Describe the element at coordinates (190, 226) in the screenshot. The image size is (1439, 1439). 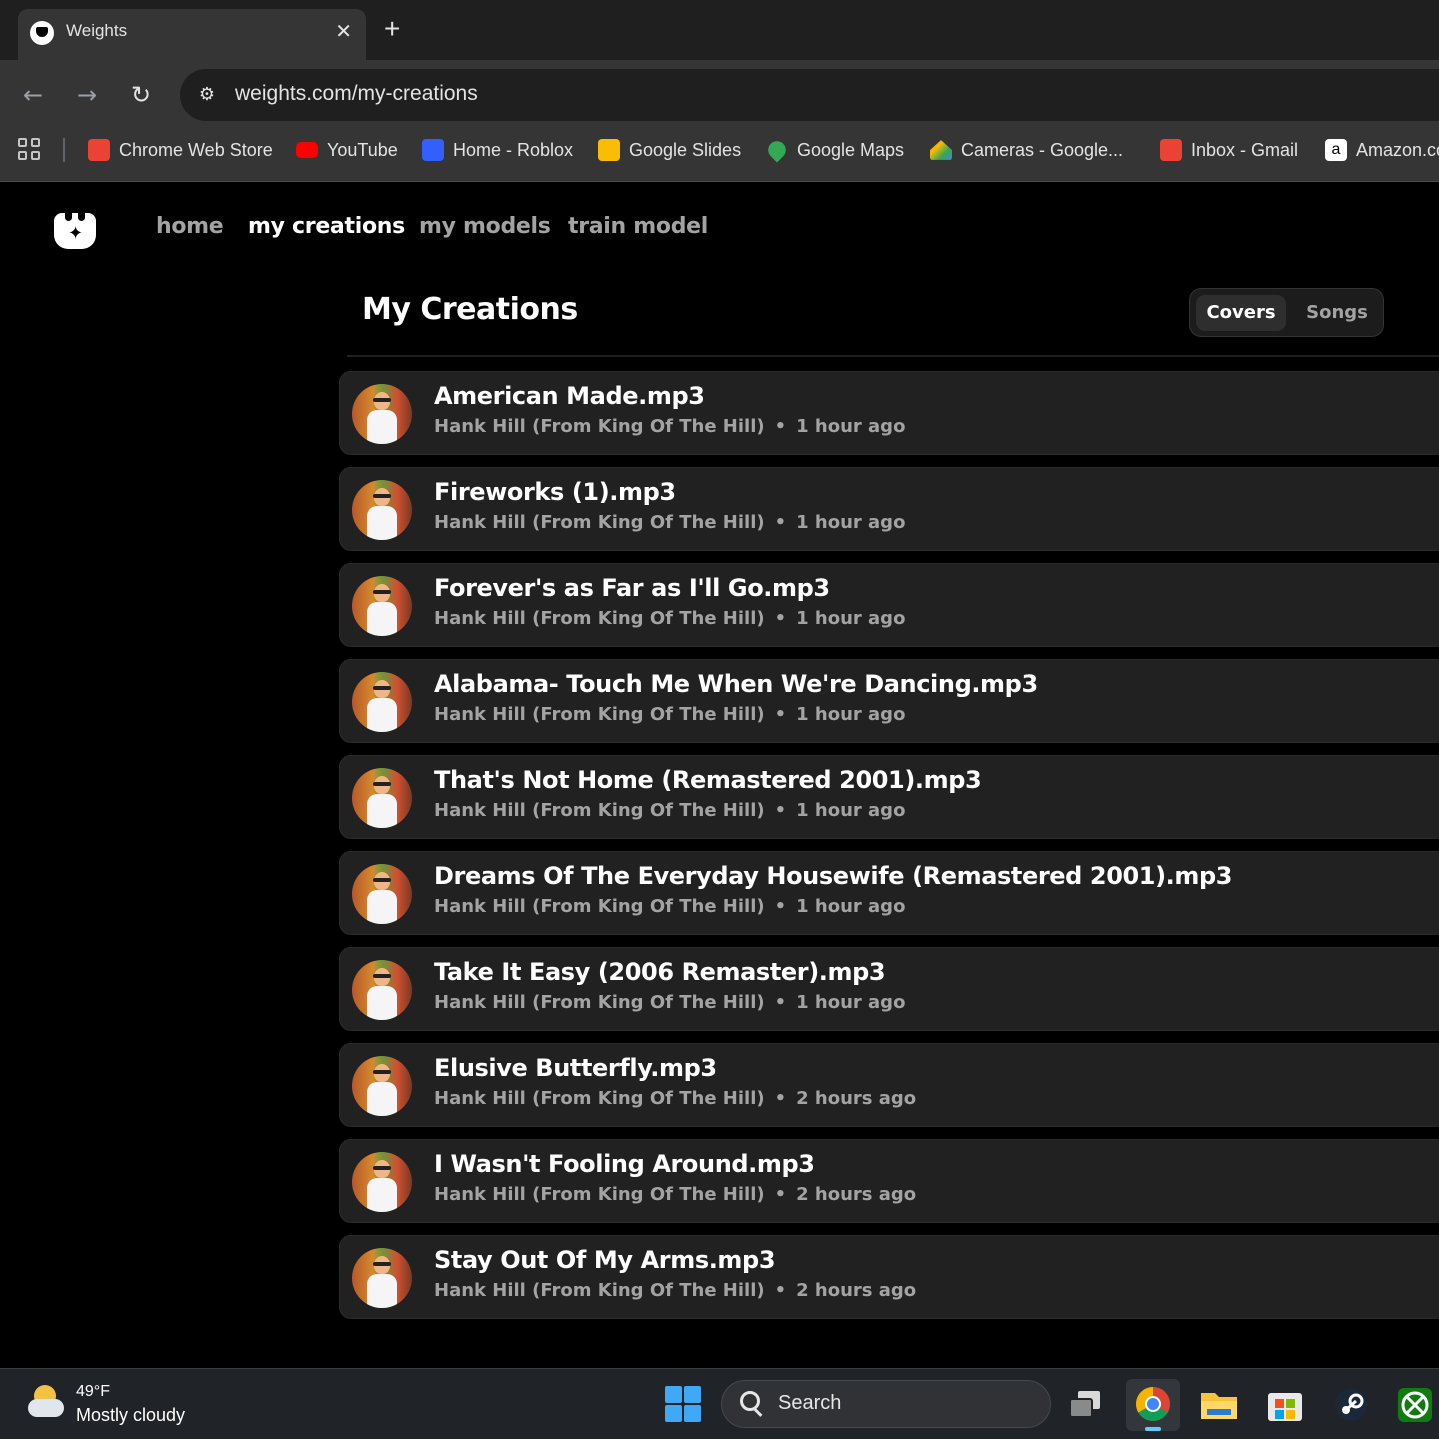
I see `nav-home: home` at that location.